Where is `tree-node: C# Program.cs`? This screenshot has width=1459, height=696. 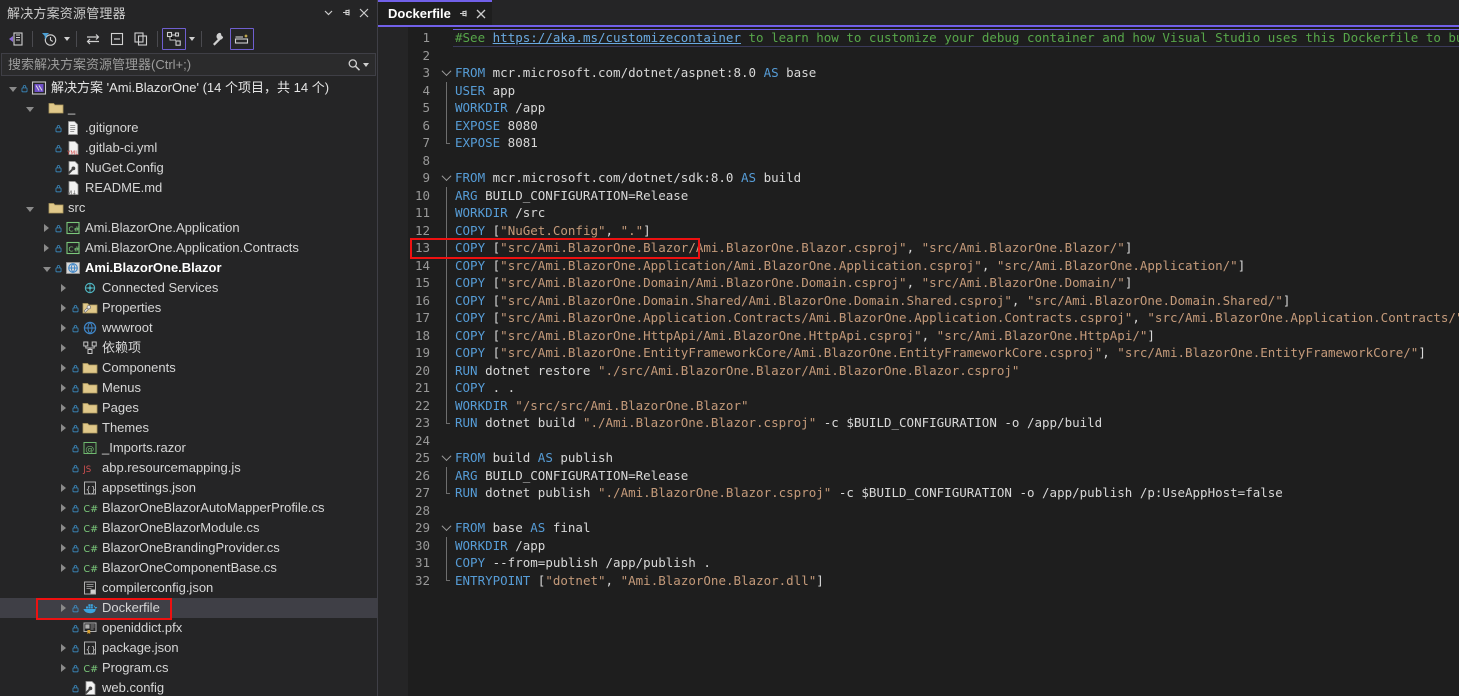
tree-node: C# Program.cs is located at coordinates (188, 668).